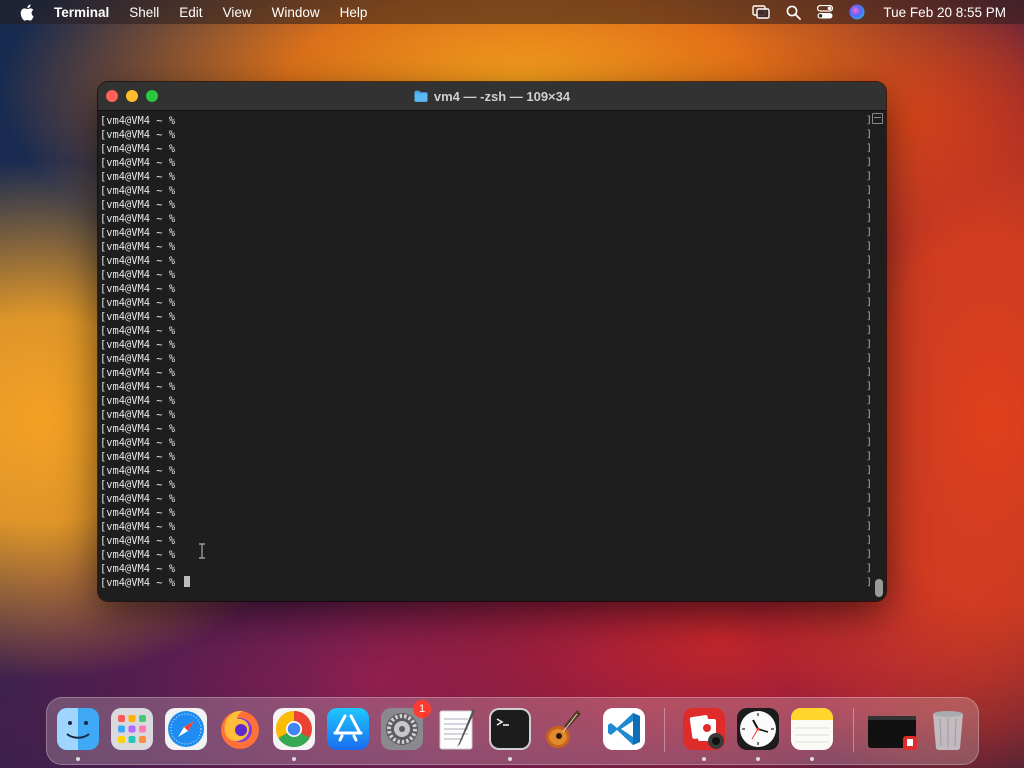 Image resolution: width=1024 pixels, height=768 pixels. Describe the element at coordinates (857, 12) in the screenshot. I see `siri-icon` at that location.